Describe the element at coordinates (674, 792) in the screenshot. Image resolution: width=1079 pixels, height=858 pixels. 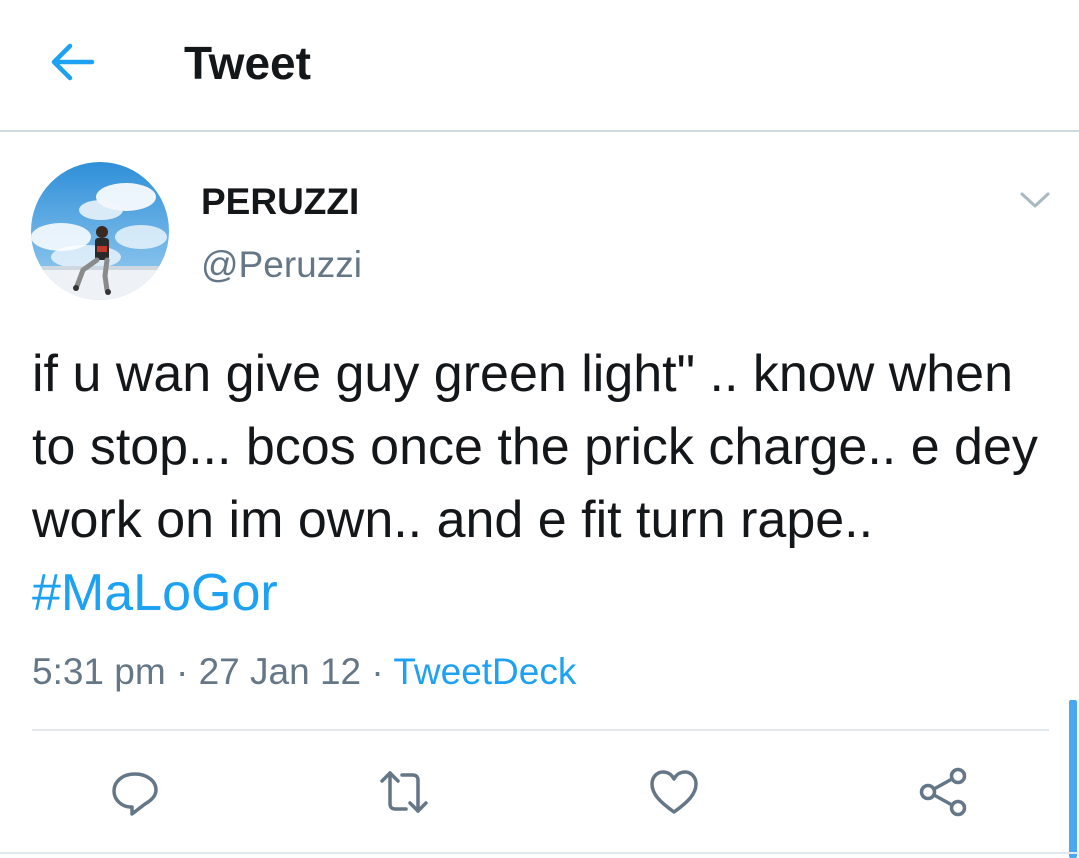
I see `heart-icon` at that location.